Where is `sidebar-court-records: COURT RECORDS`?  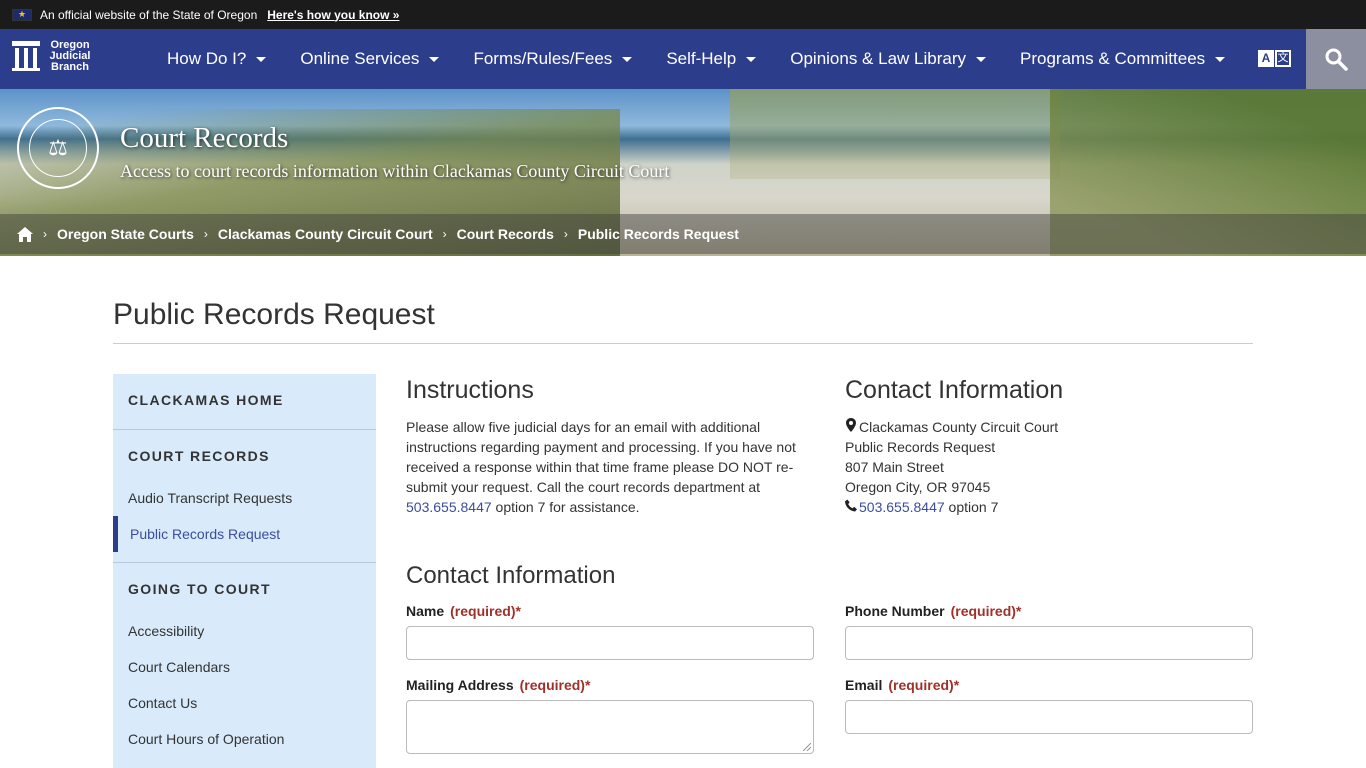
sidebar-court-records: COURT RECORDS is located at coordinates (199, 456).